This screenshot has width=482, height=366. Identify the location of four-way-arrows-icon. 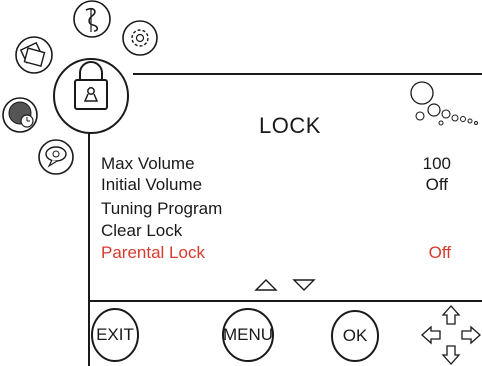
(451, 335).